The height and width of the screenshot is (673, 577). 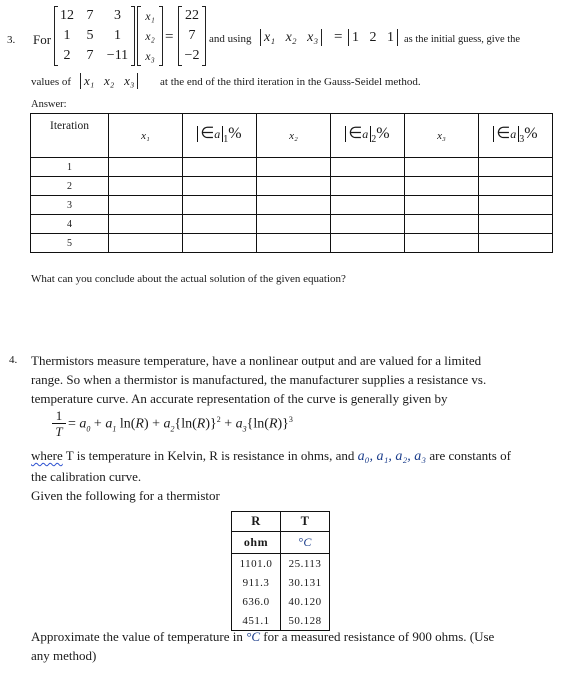 What do you see at coordinates (291, 37) in the screenshot?
I see `guess-variables: x₁ x₂ x₃` at bounding box center [291, 37].